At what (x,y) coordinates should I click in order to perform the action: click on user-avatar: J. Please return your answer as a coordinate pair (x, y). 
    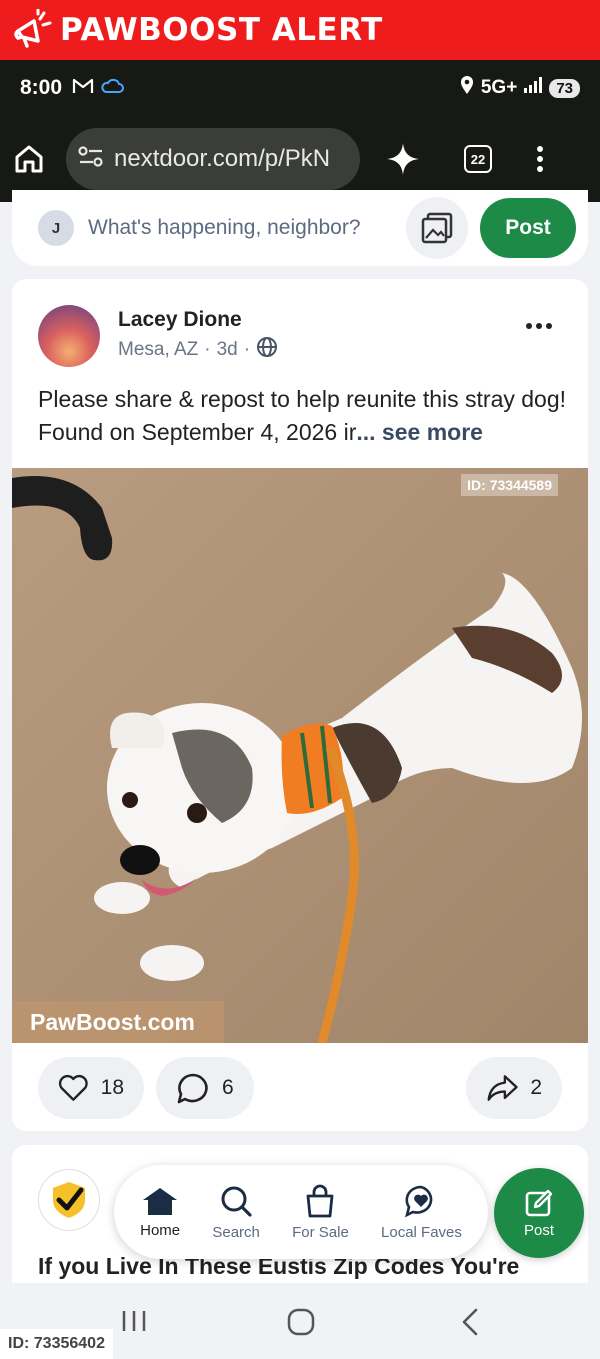
    Looking at the image, I should click on (56, 228).